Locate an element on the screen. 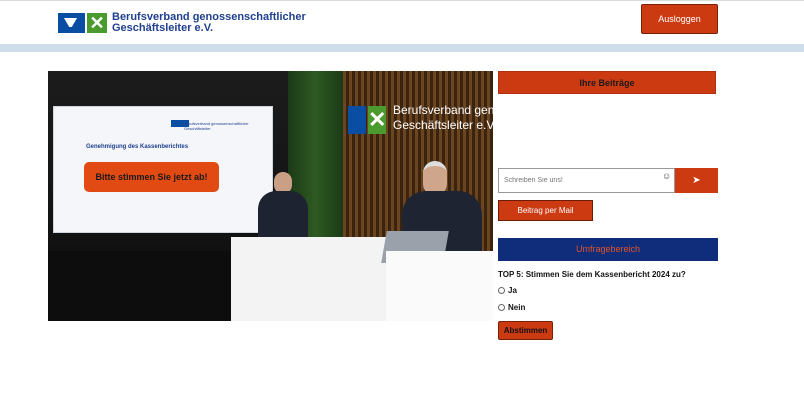 The width and height of the screenshot is (804, 413). mail-contribution-button: Beitrag per Mail is located at coordinates (545, 210).